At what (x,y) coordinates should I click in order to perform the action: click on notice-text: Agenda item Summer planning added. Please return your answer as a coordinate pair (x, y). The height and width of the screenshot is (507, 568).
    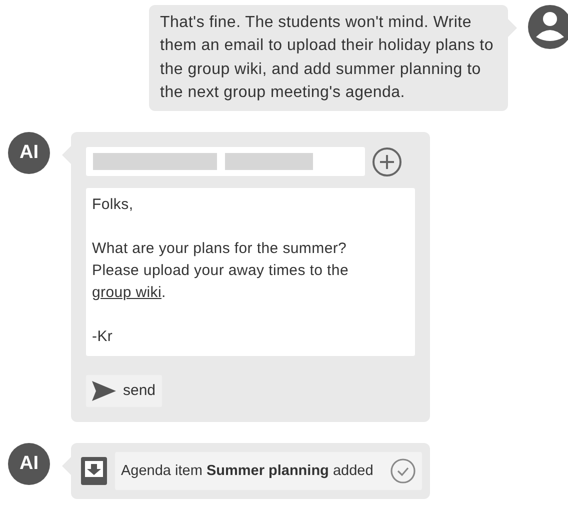
    Looking at the image, I should click on (247, 470).